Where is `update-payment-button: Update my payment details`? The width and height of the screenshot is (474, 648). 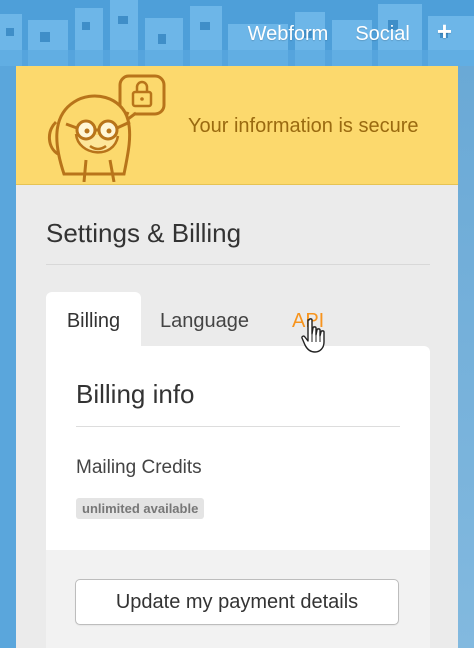 update-payment-button: Update my payment details is located at coordinates (237, 602).